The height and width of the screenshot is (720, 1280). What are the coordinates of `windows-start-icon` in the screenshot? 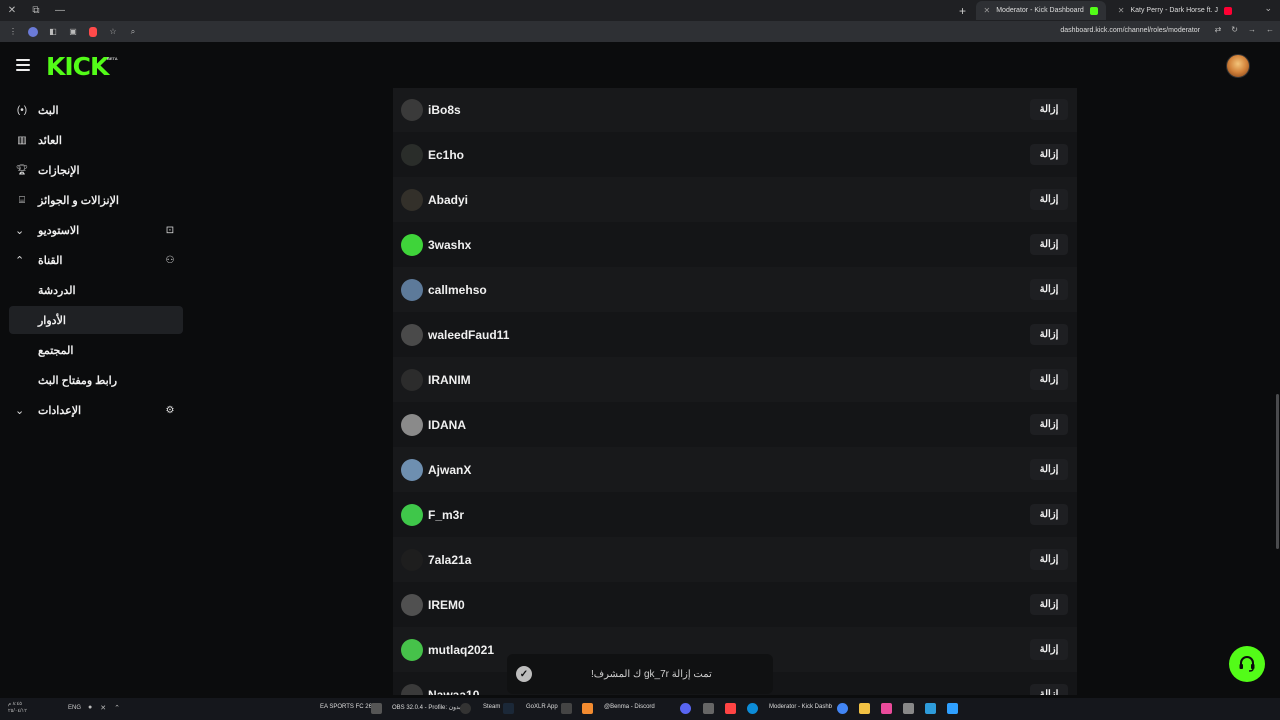 It's located at (952, 708).